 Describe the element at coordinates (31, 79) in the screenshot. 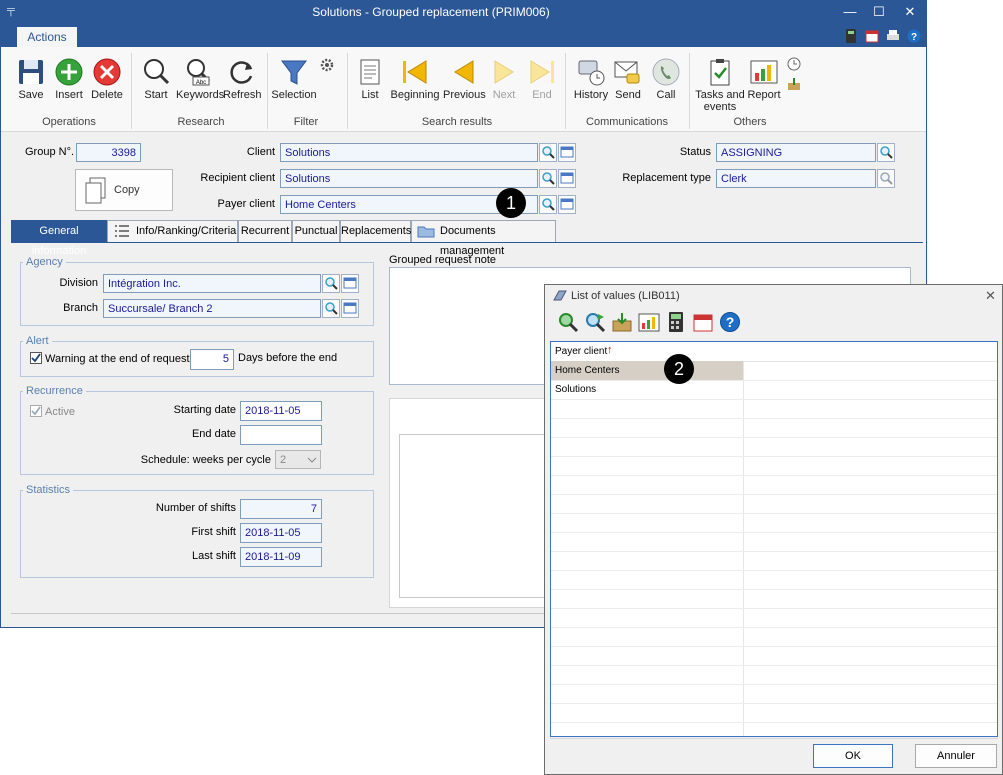

I see `save-button: Save` at that location.